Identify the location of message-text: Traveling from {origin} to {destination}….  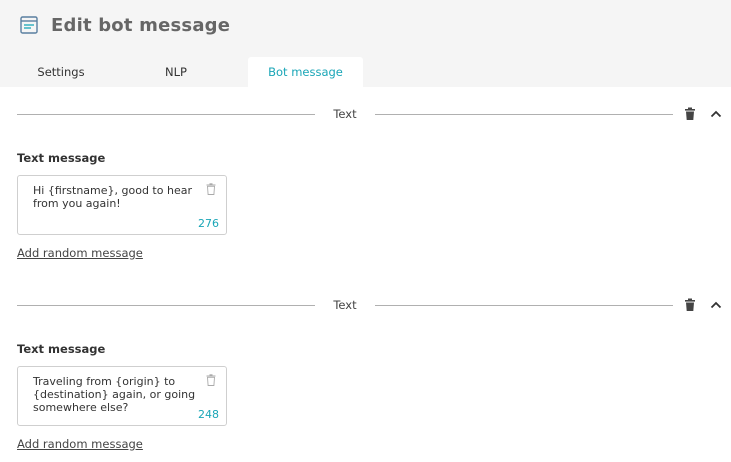
(116, 394).